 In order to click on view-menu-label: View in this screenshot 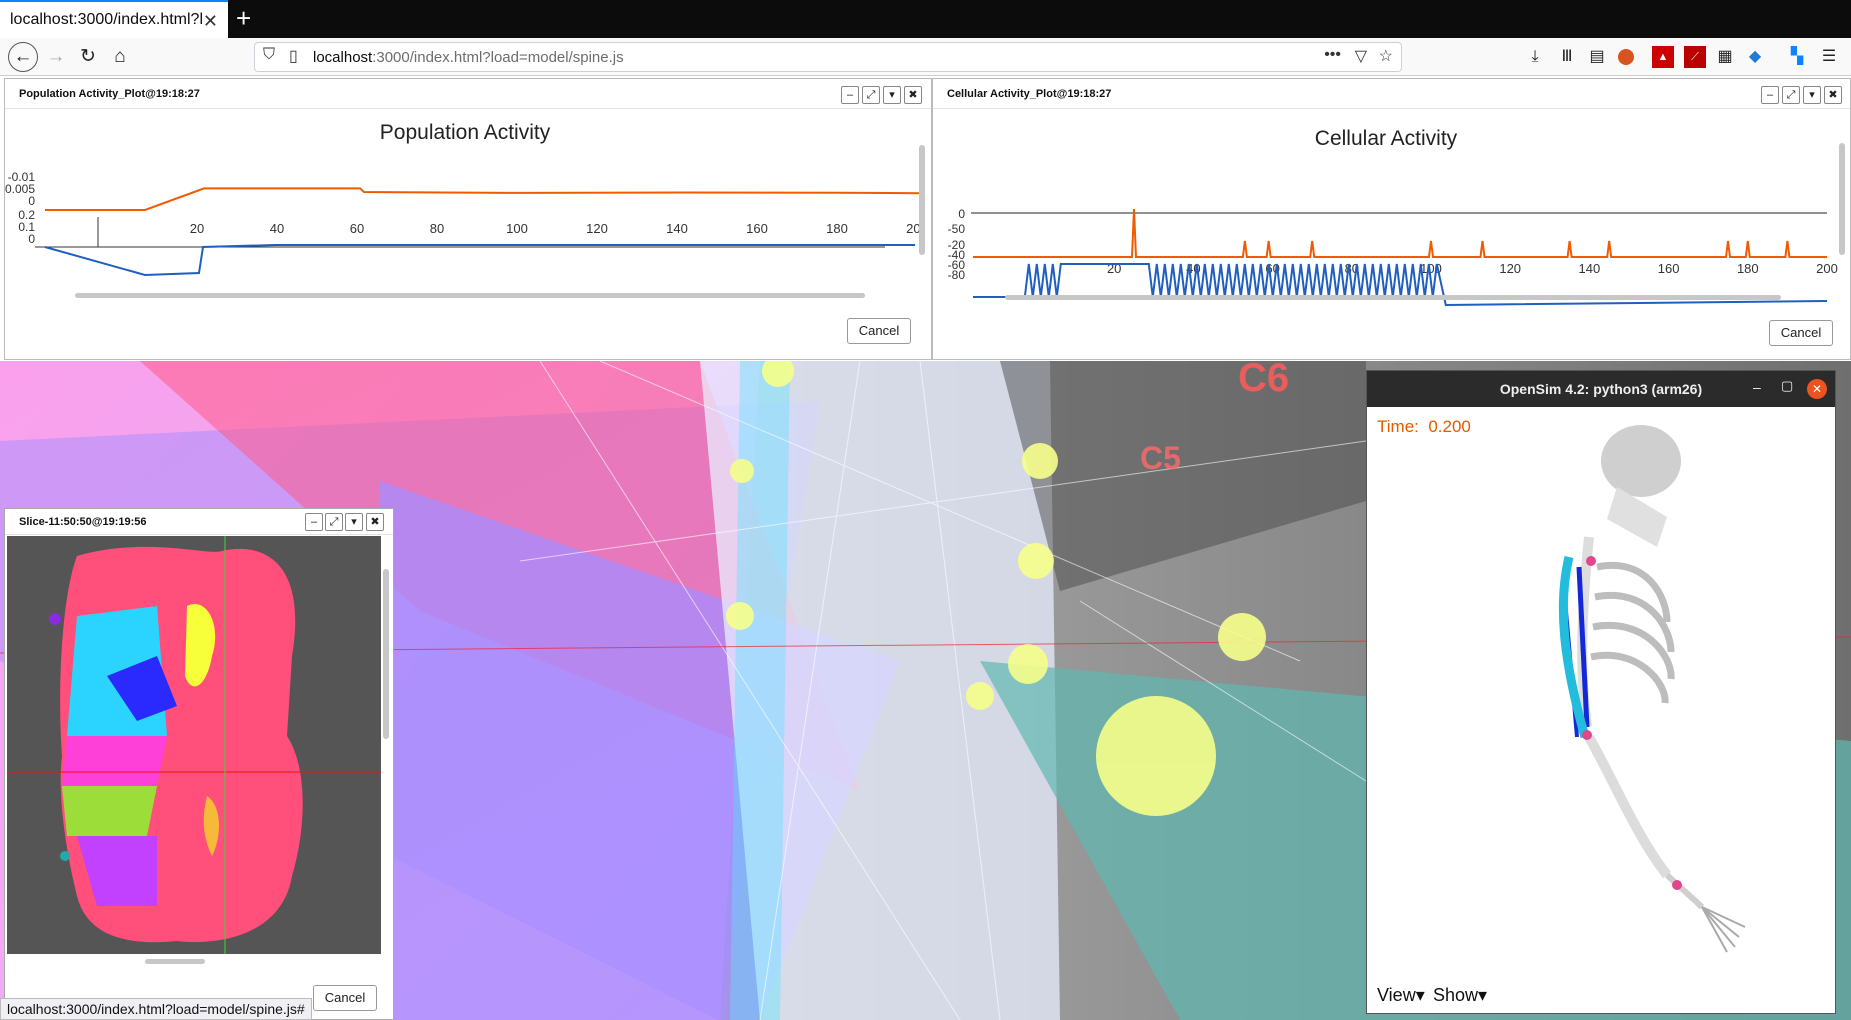, I will do `click(1396, 995)`.